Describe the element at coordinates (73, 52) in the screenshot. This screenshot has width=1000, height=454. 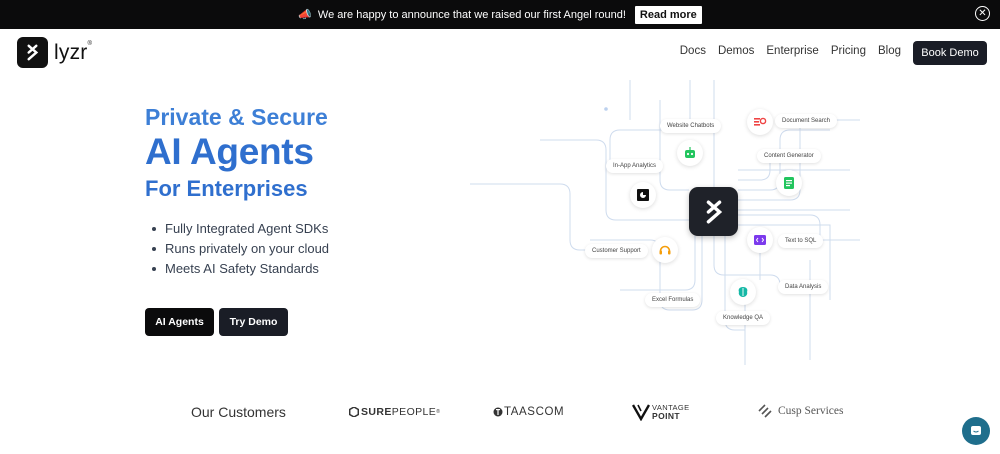
I see `logo-text: lyzr®` at that location.